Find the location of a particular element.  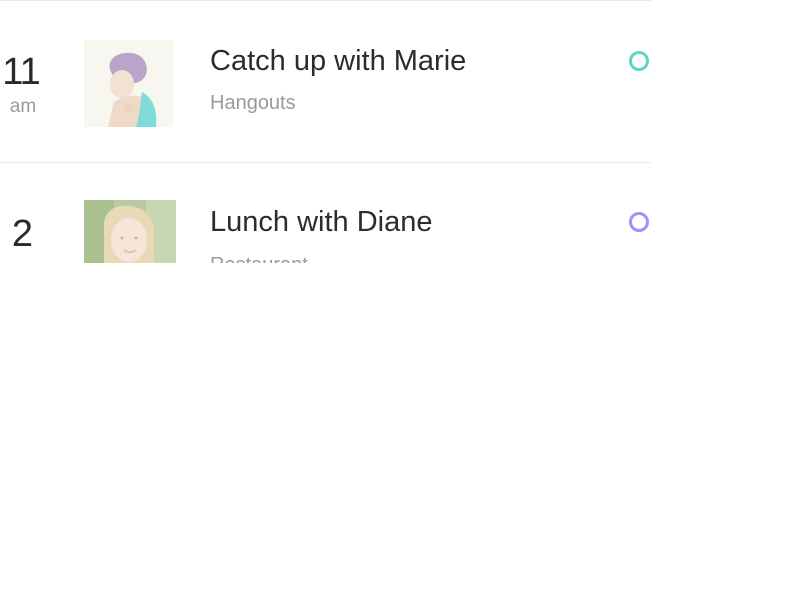

event-subtitle: Restaurant is located at coordinates (259, 258).